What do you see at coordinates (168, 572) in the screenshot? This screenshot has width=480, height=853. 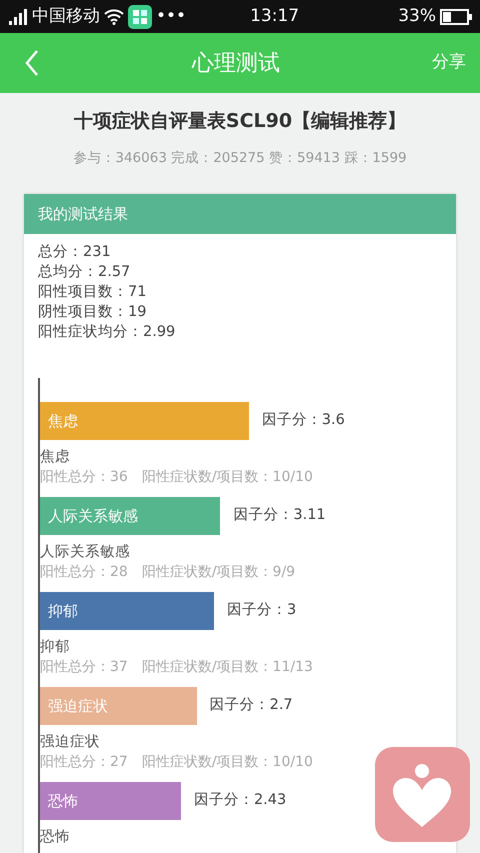 I see `factor-detail: 阳性总分：28 阳性症状数/项目数：9/9` at bounding box center [168, 572].